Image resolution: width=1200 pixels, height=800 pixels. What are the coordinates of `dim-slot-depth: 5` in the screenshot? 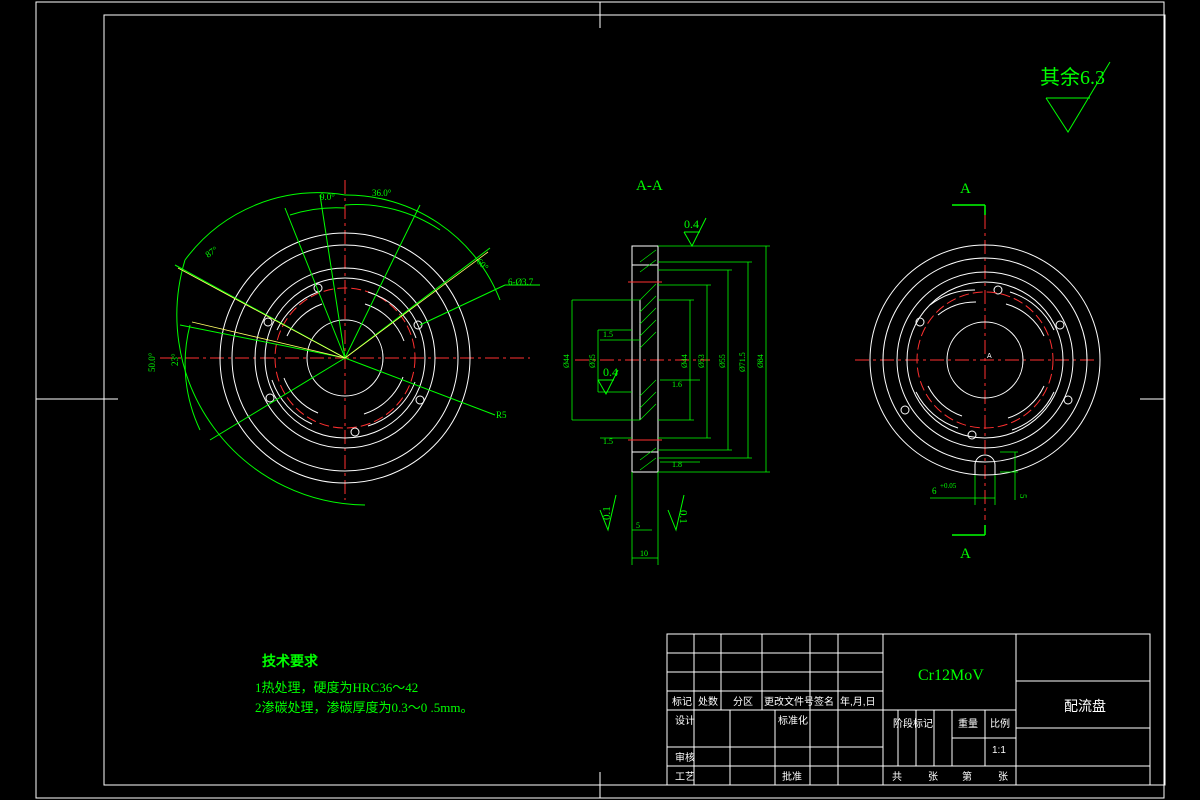 It's located at (1023, 496).